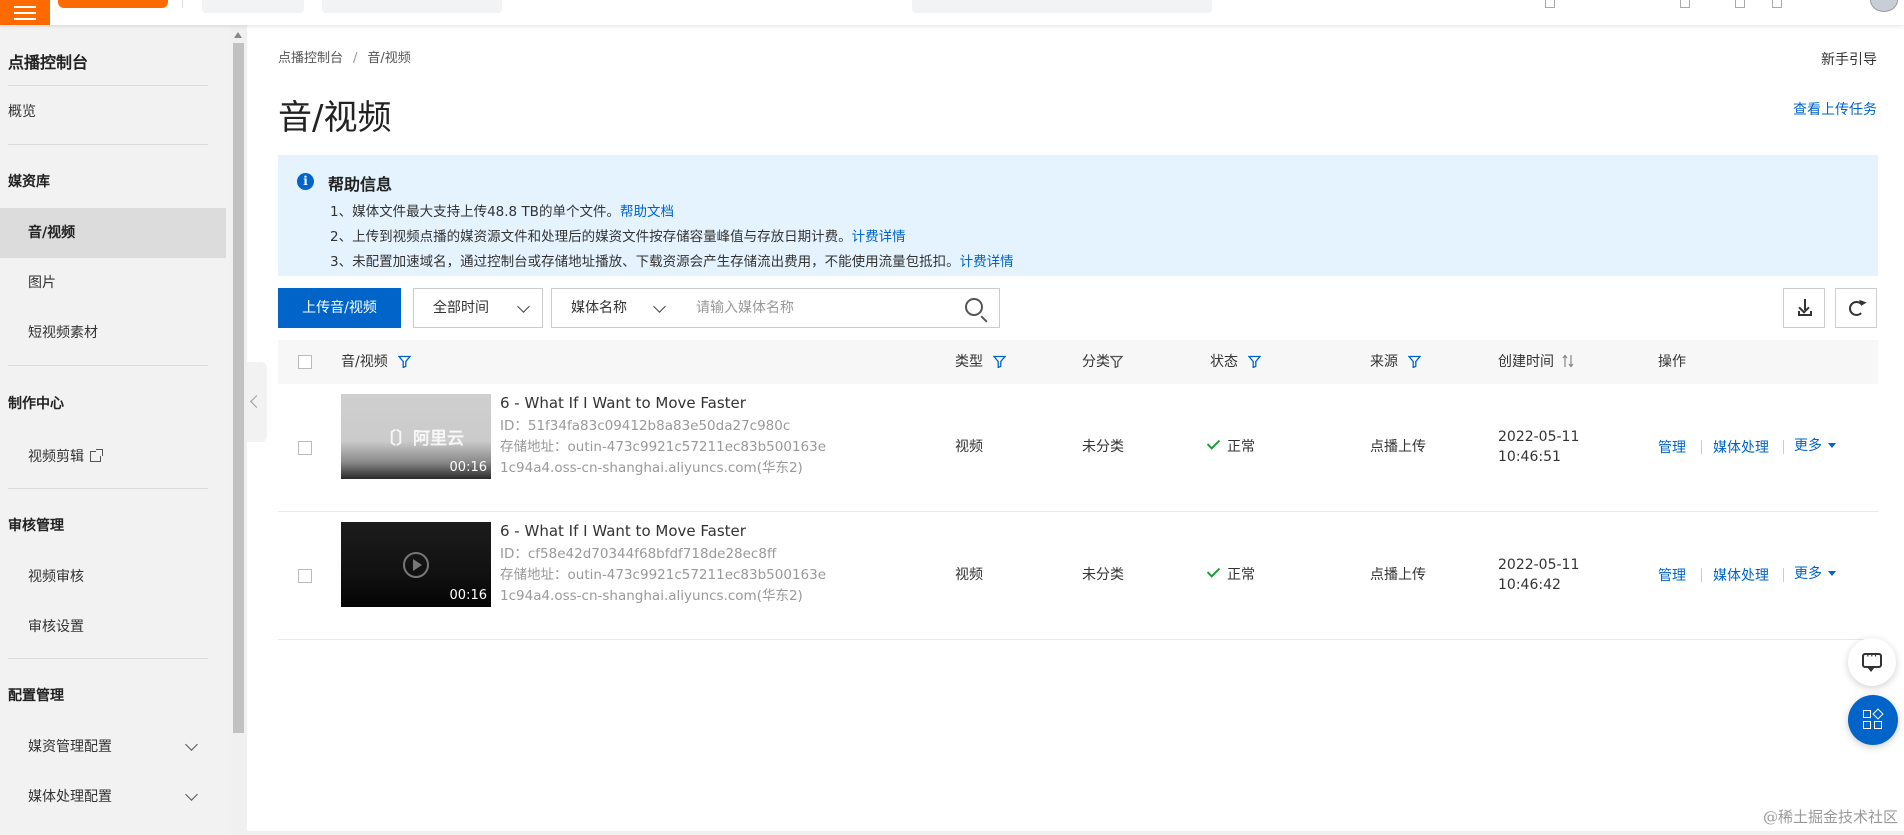  Describe the element at coordinates (1538, 447) in the screenshot. I see `media-created-time: 2022-05-11 10:46:51` at that location.